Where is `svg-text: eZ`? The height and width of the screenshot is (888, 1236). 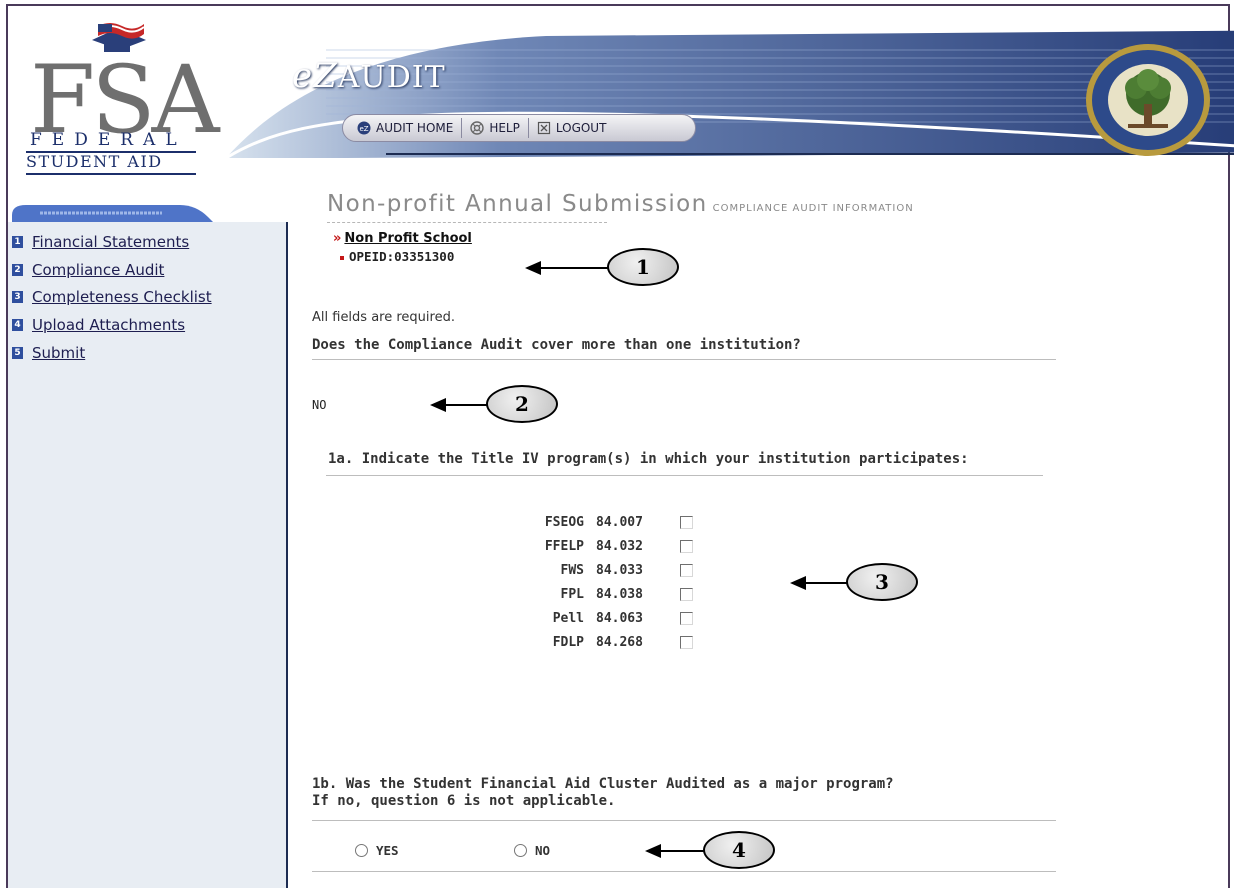
svg-text: eZ is located at coordinates (363, 129).